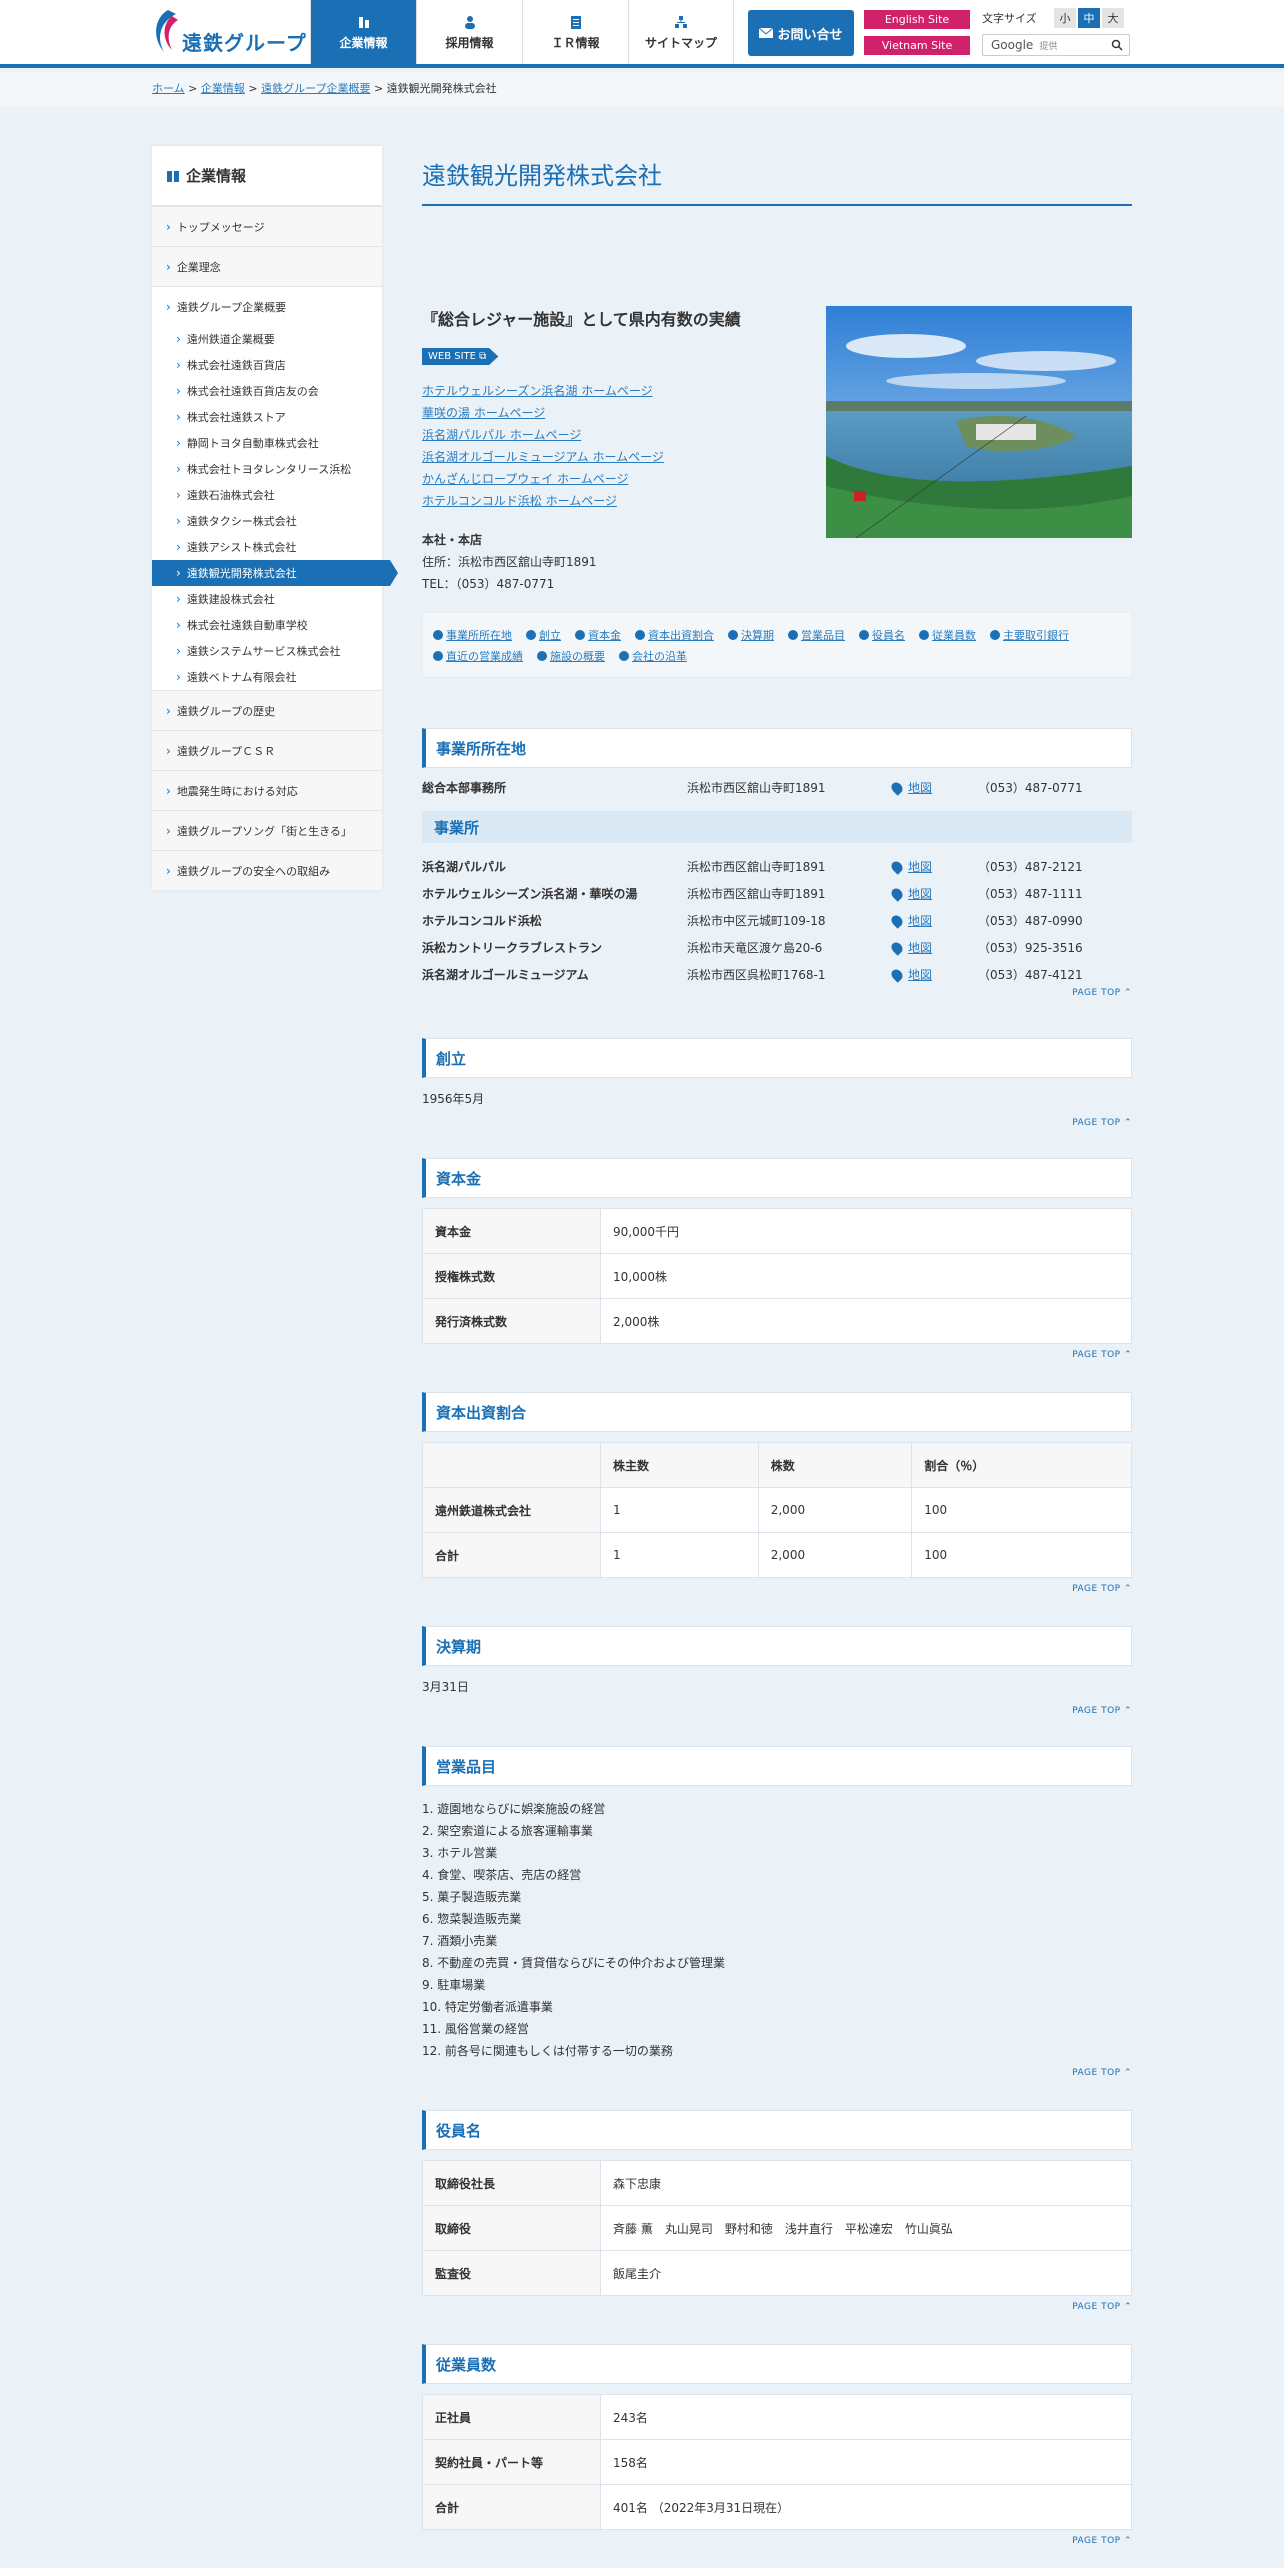 The height and width of the screenshot is (2568, 1284). What do you see at coordinates (1056, 45) in the screenshot?
I see `search-input: Google 提供` at bounding box center [1056, 45].